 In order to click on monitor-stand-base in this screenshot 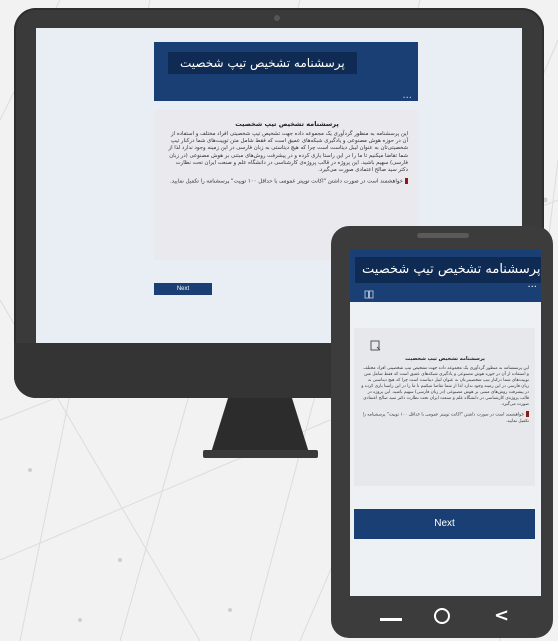, I will do `click(260, 454)`.